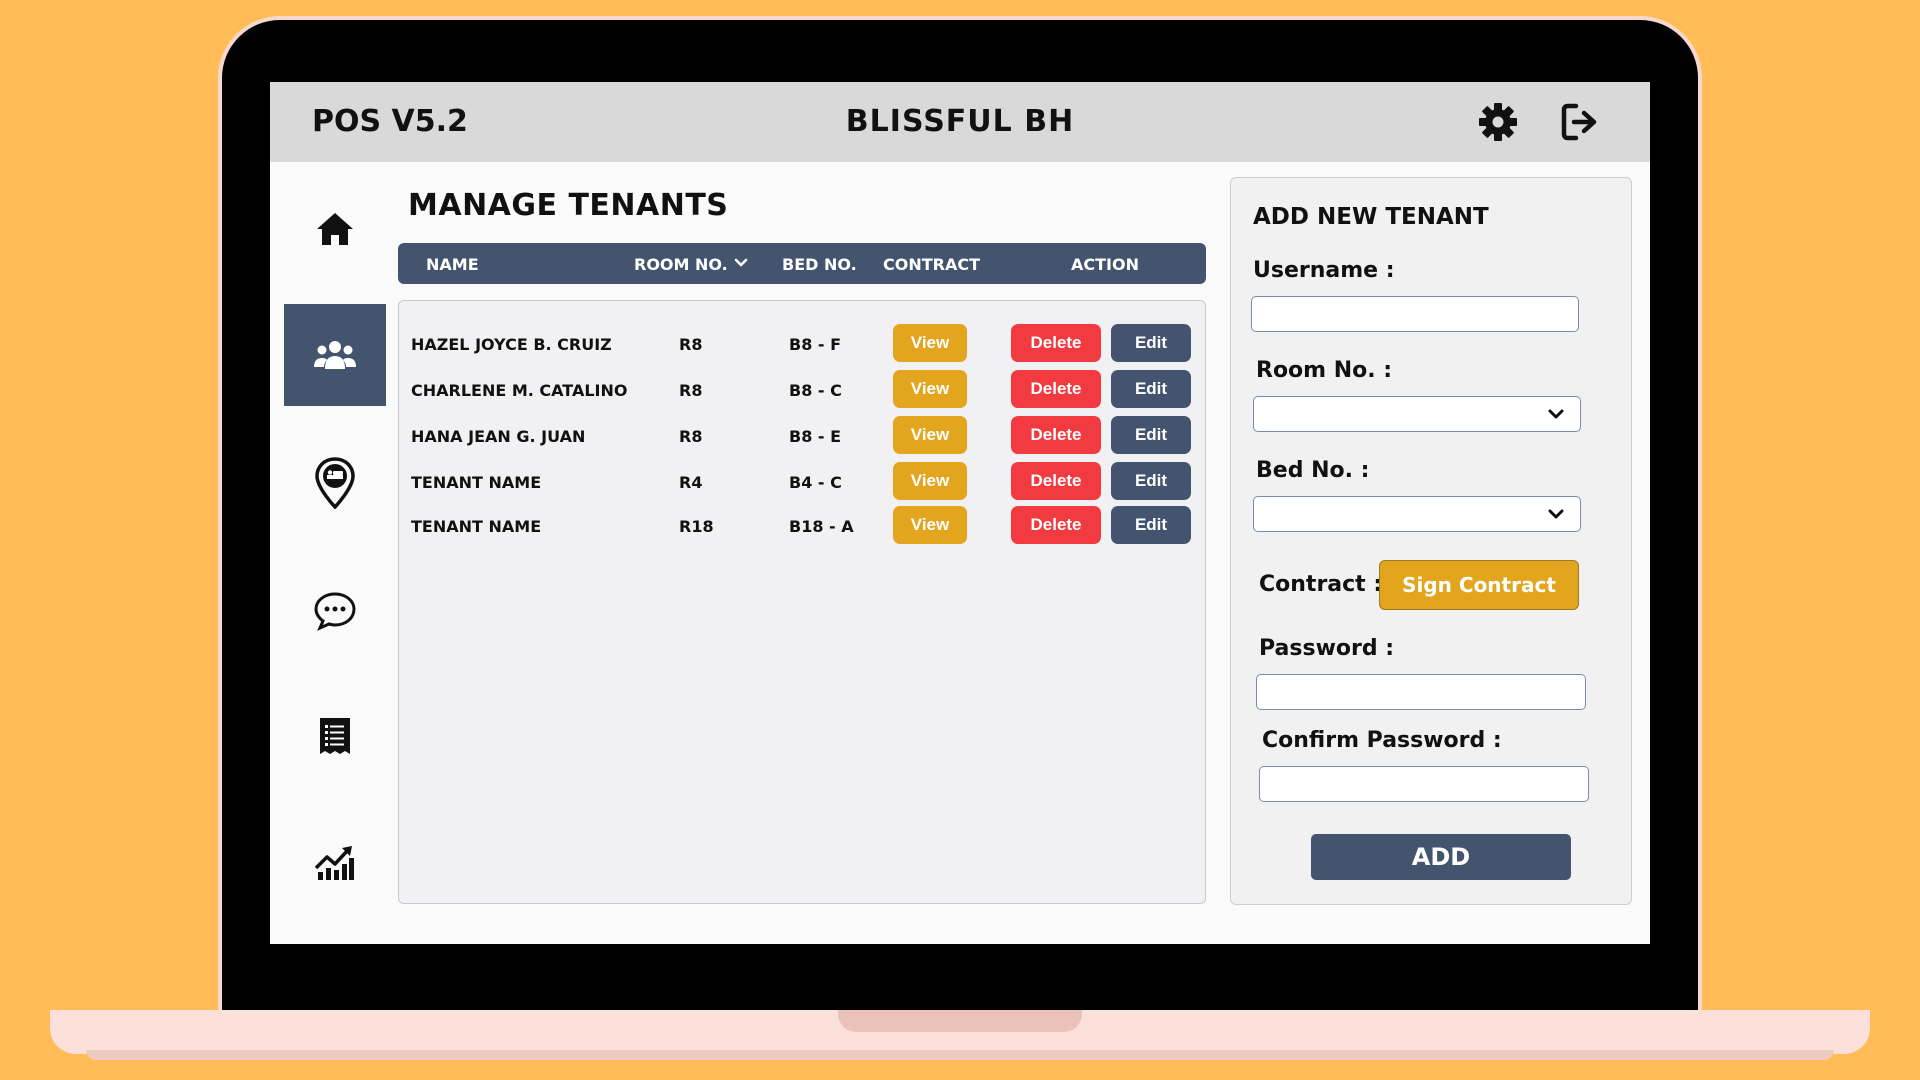 The width and height of the screenshot is (1920, 1080). Describe the element at coordinates (1371, 217) in the screenshot. I see `form-title: ADD NEW TENANT` at that location.